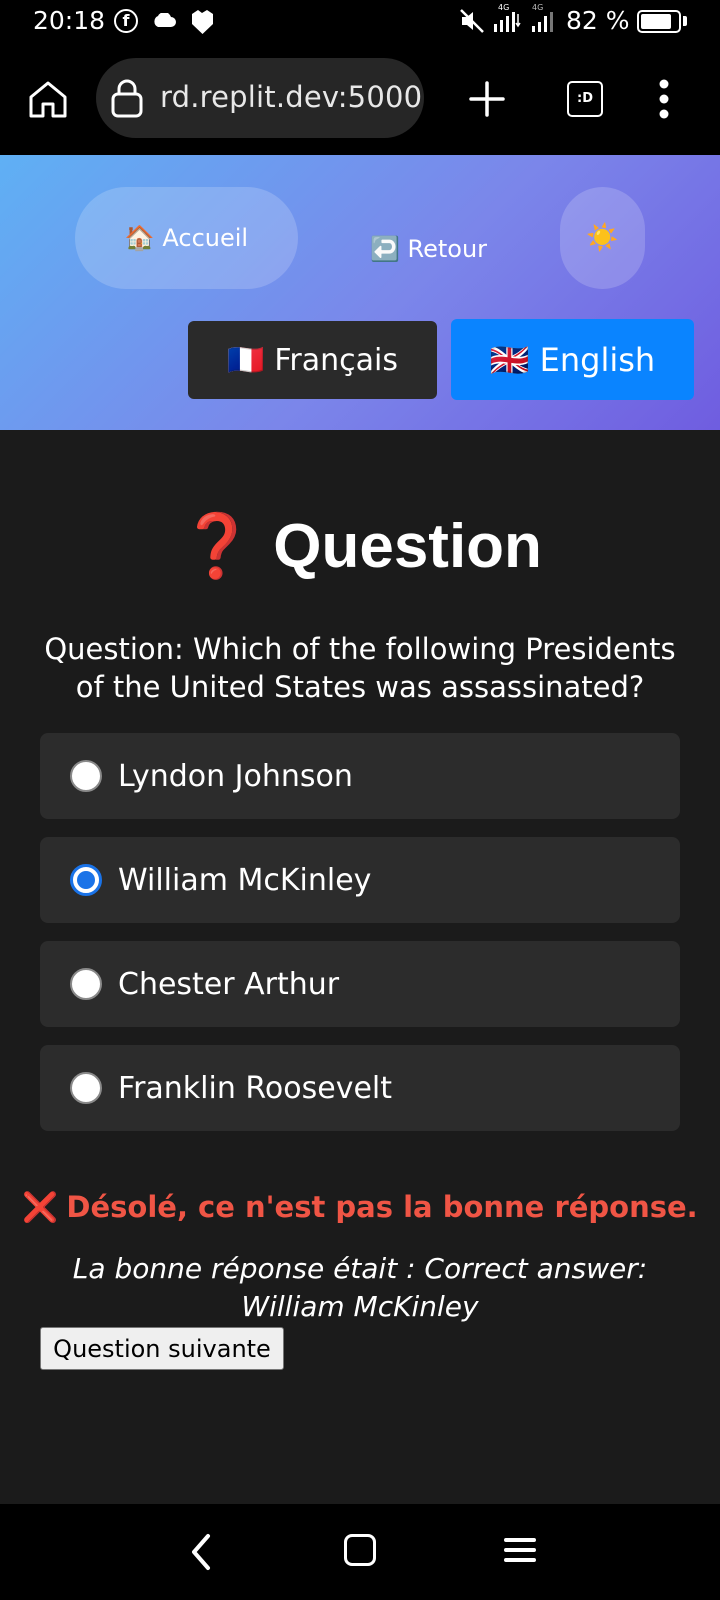 The width and height of the screenshot is (720, 1600). Describe the element at coordinates (664, 99) in the screenshot. I see `more-vertical-icon` at that location.